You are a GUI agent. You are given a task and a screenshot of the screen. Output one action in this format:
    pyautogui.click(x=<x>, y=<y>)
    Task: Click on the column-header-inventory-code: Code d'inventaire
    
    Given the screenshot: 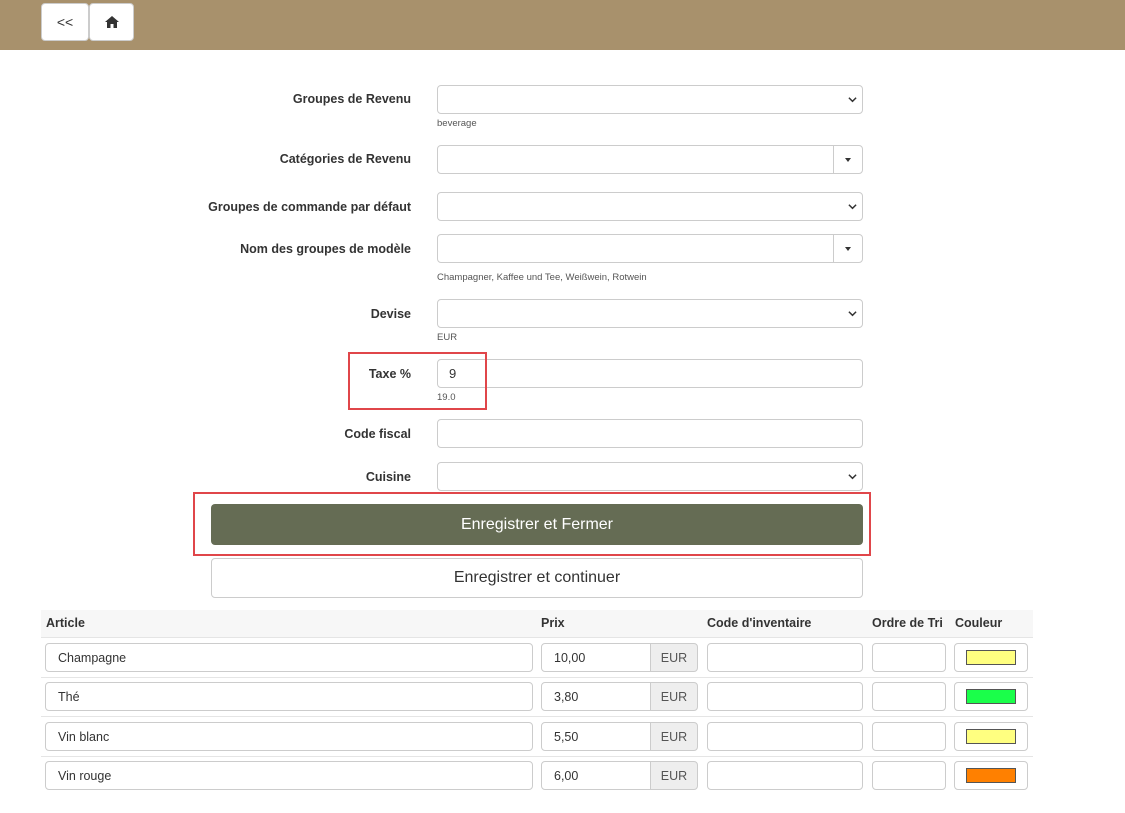 What is the action you would take?
    pyautogui.click(x=759, y=623)
    